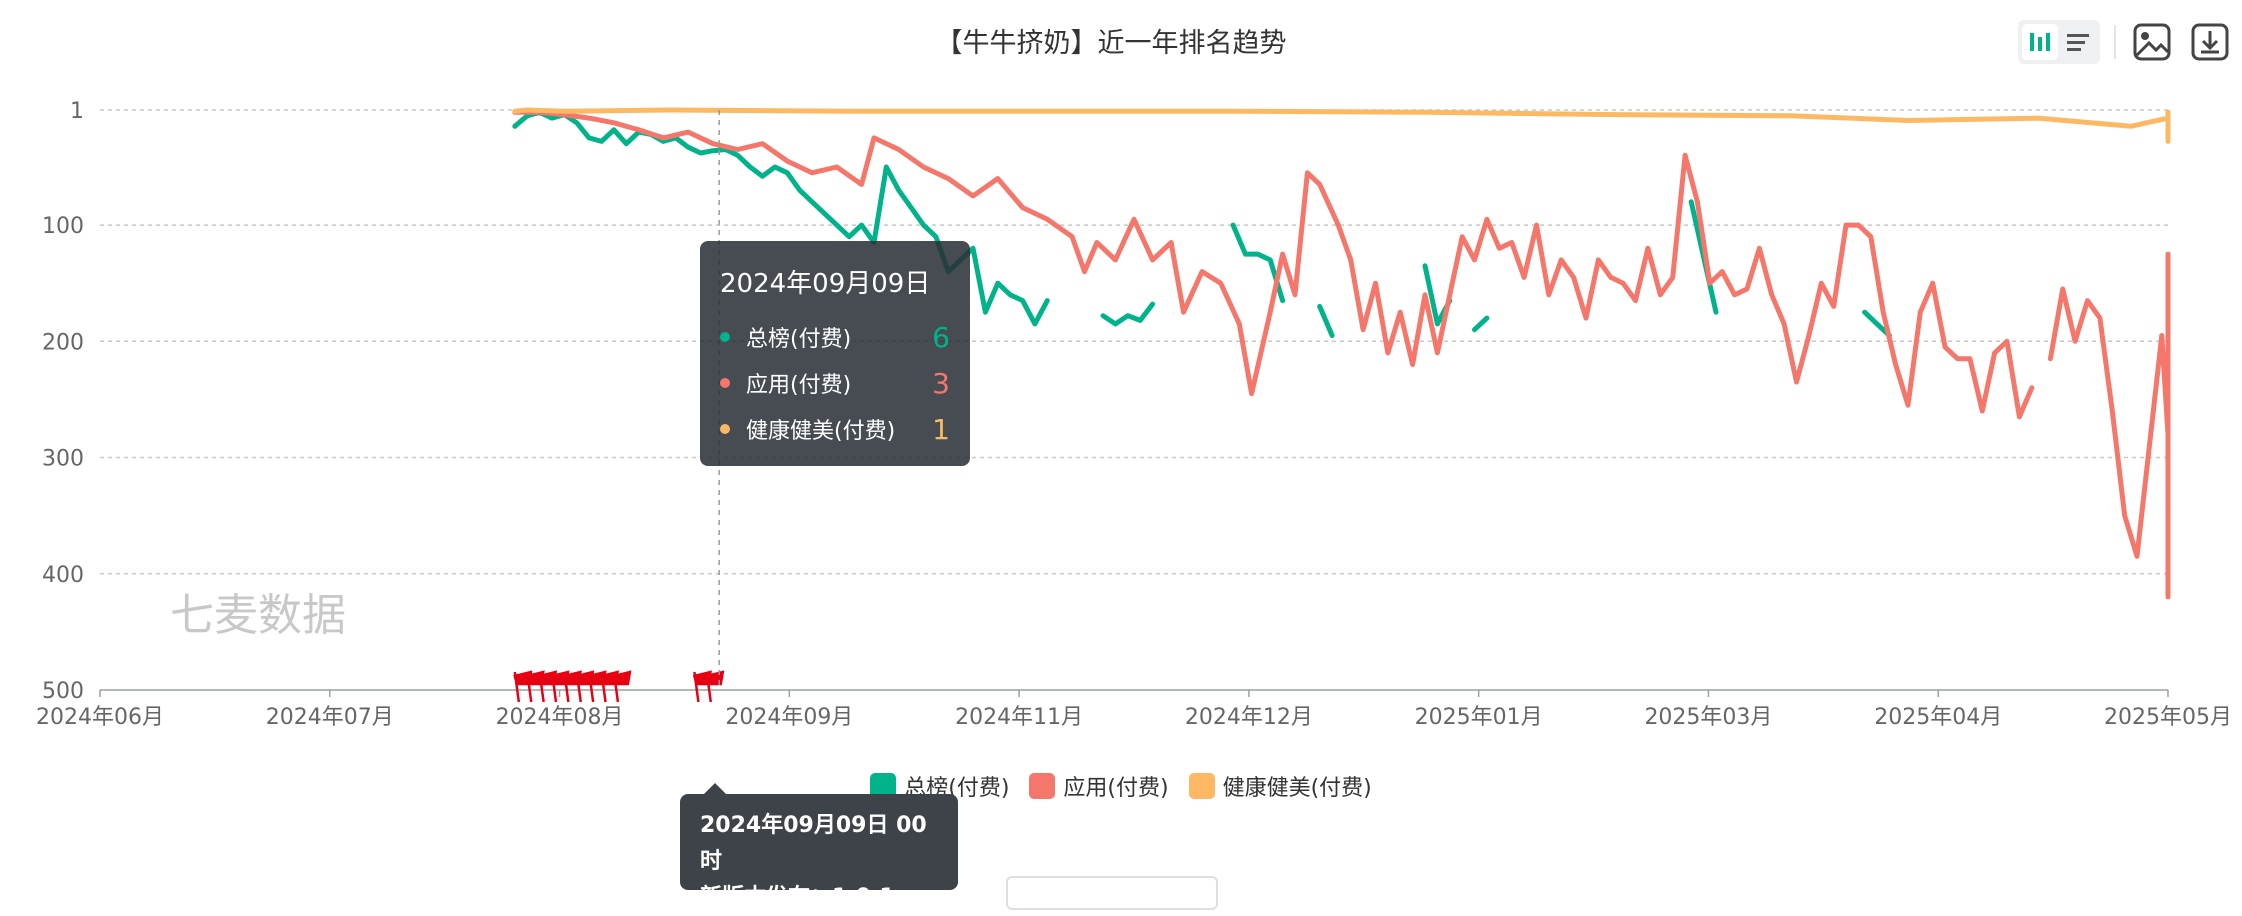 The height and width of the screenshot is (916, 2242). Describe the element at coordinates (100, 717) in the screenshot. I see `x-tick-label: 2024年06月` at that location.